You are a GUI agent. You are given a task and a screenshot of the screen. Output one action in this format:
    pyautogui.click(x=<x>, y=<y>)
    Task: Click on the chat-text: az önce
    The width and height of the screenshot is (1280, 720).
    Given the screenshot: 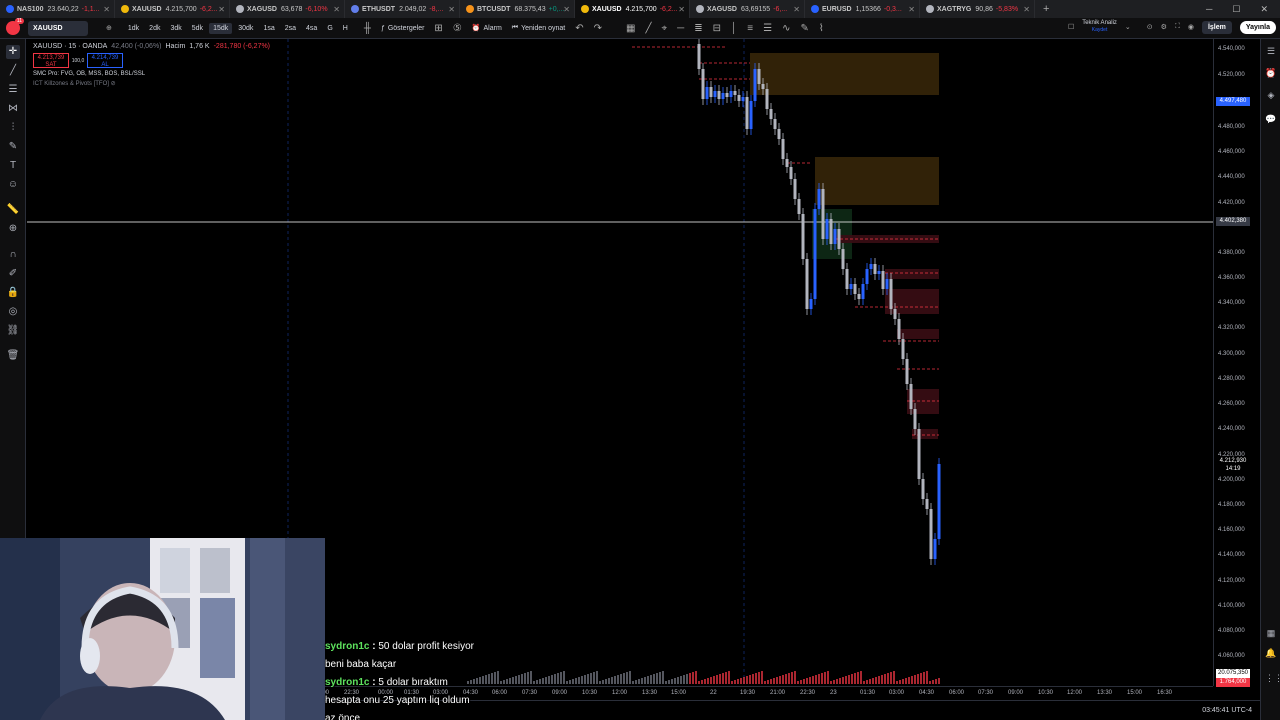 What is the action you would take?
    pyautogui.click(x=343, y=716)
    